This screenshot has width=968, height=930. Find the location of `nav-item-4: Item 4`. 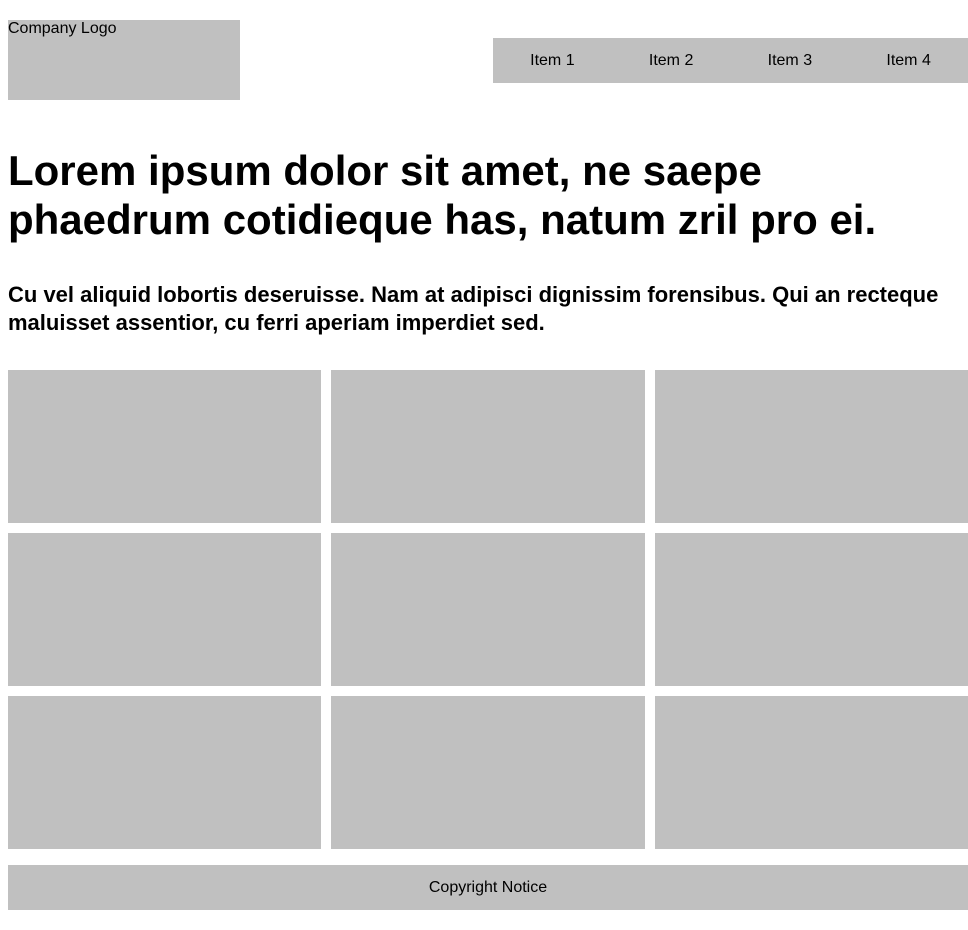

nav-item-4: Item 4 is located at coordinates (908, 61).